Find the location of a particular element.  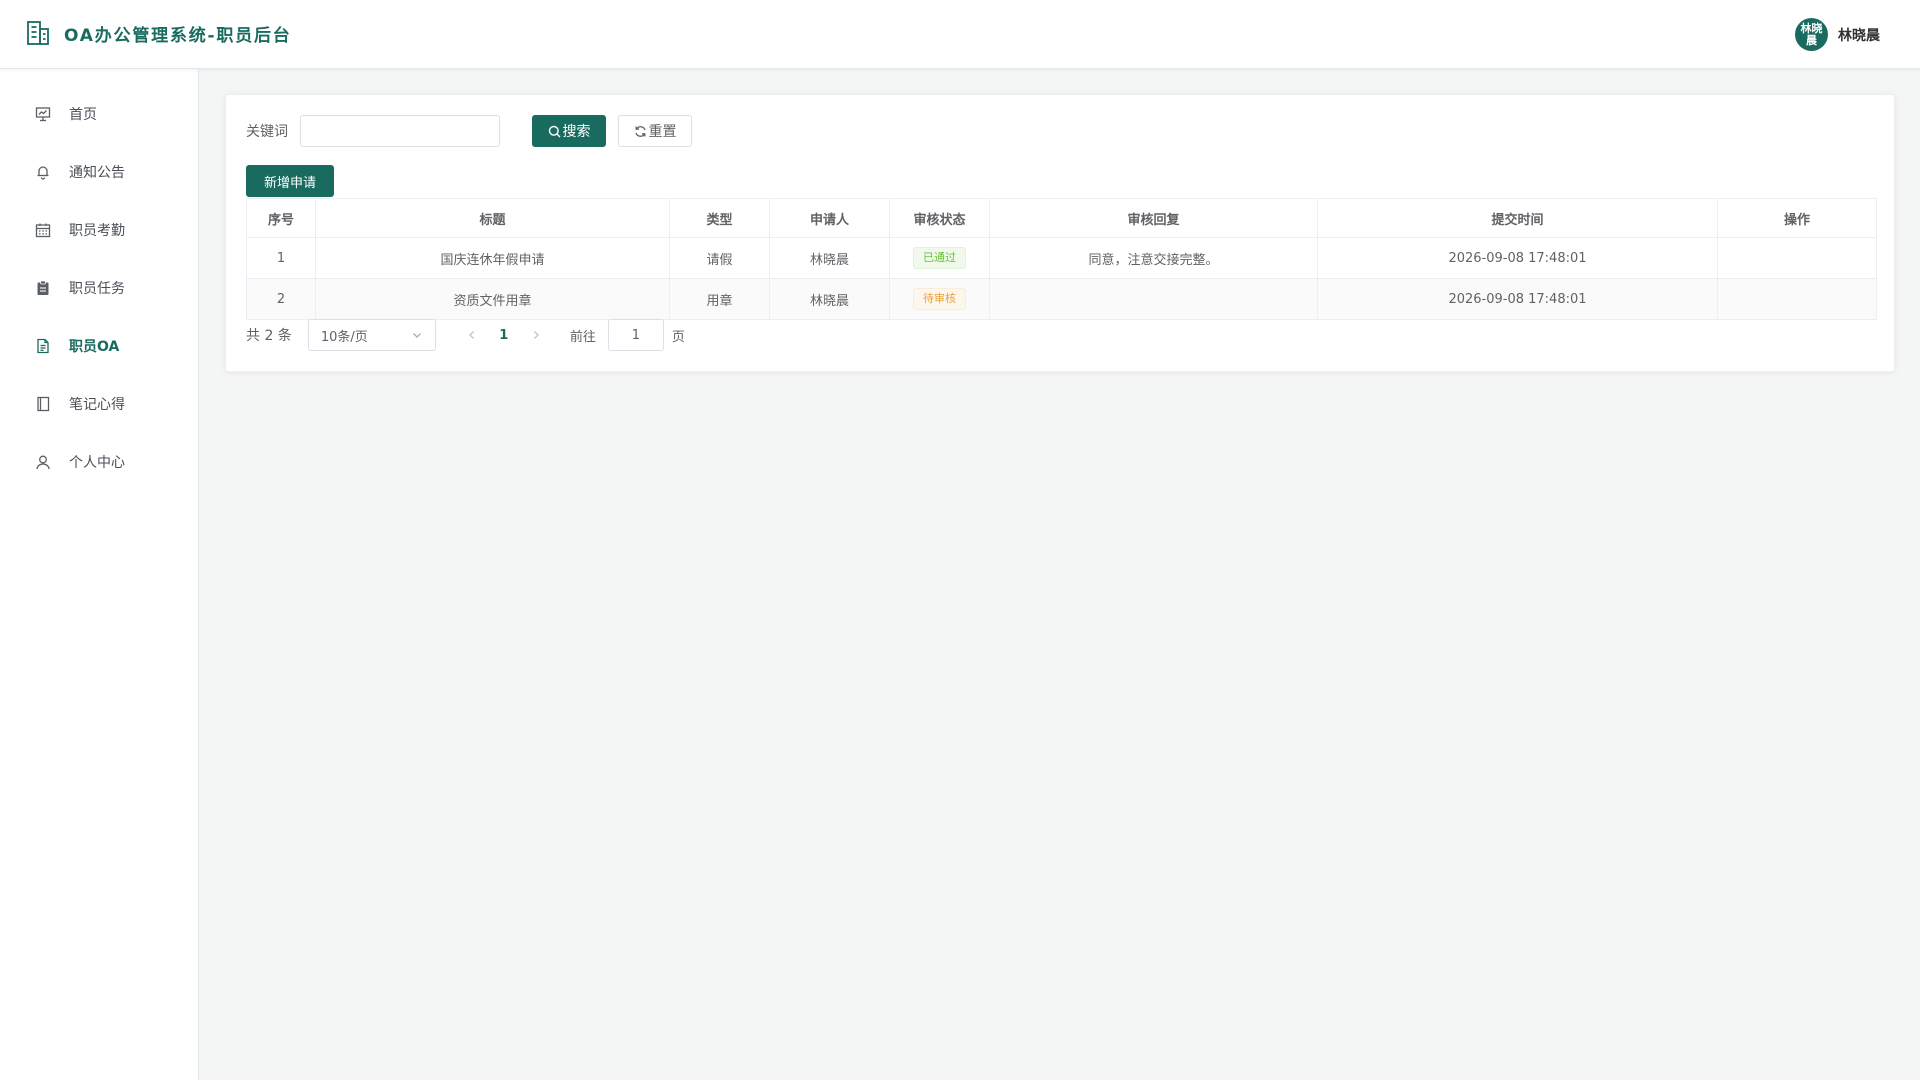

cell-status: 待审核 is located at coordinates (939, 299).